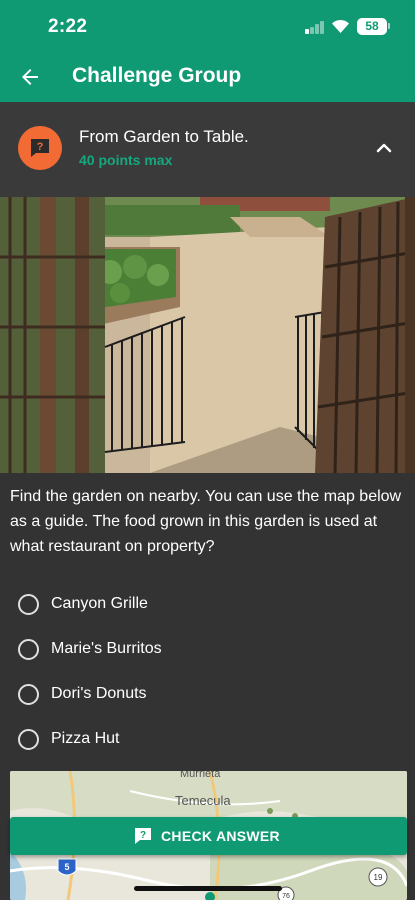  I want to click on challenge-header: ? From Garden to Table. 40 points max, so click(207, 149).